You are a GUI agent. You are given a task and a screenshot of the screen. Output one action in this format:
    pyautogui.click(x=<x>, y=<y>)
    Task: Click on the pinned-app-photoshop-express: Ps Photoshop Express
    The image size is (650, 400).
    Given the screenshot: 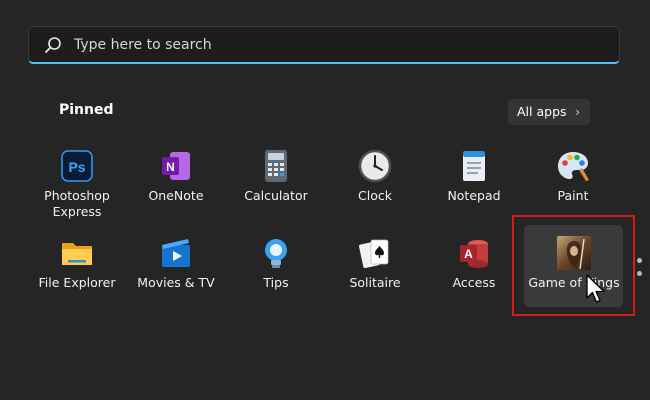 What is the action you would take?
    pyautogui.click(x=77, y=189)
    